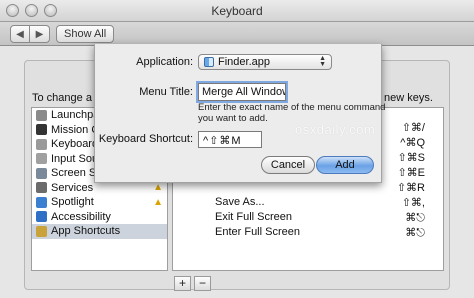 The image size is (474, 298). Describe the element at coordinates (410, 188) in the screenshot. I see `shortcut-keys: ⇧⌘R` at that location.